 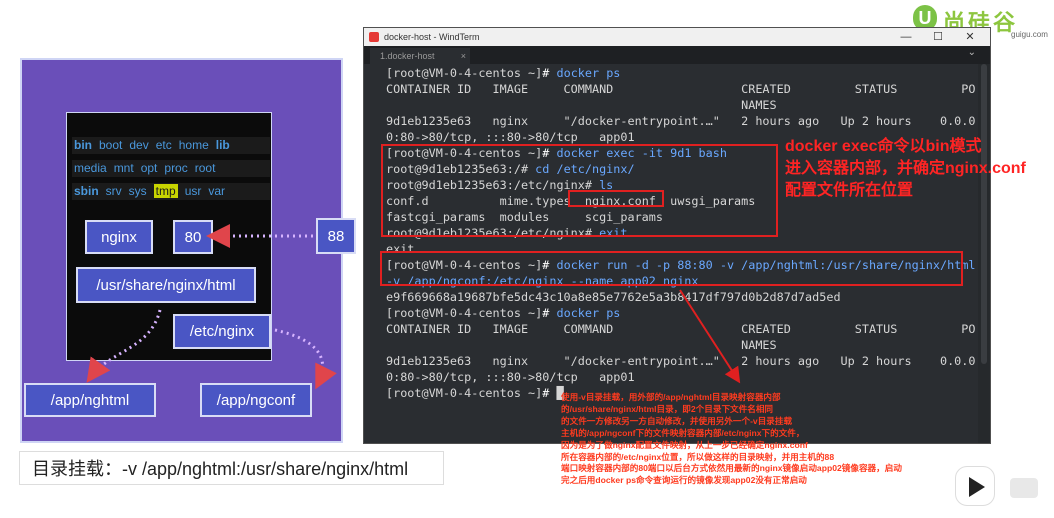 What do you see at coordinates (83, 145) in the screenshot?
I see `dir-bin: bin` at bounding box center [83, 145].